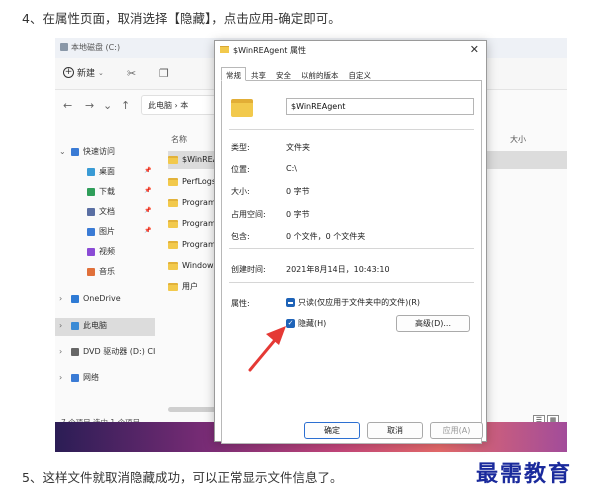  What do you see at coordinates (102, 298) in the screenshot?
I see `sidebar-item-label: OneDrive` at bounding box center [102, 298].